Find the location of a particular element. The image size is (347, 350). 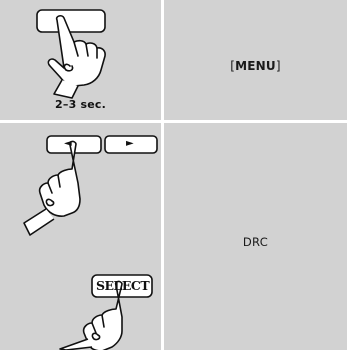

hold-duration-caption: 2–3 sec. is located at coordinates (80, 104).